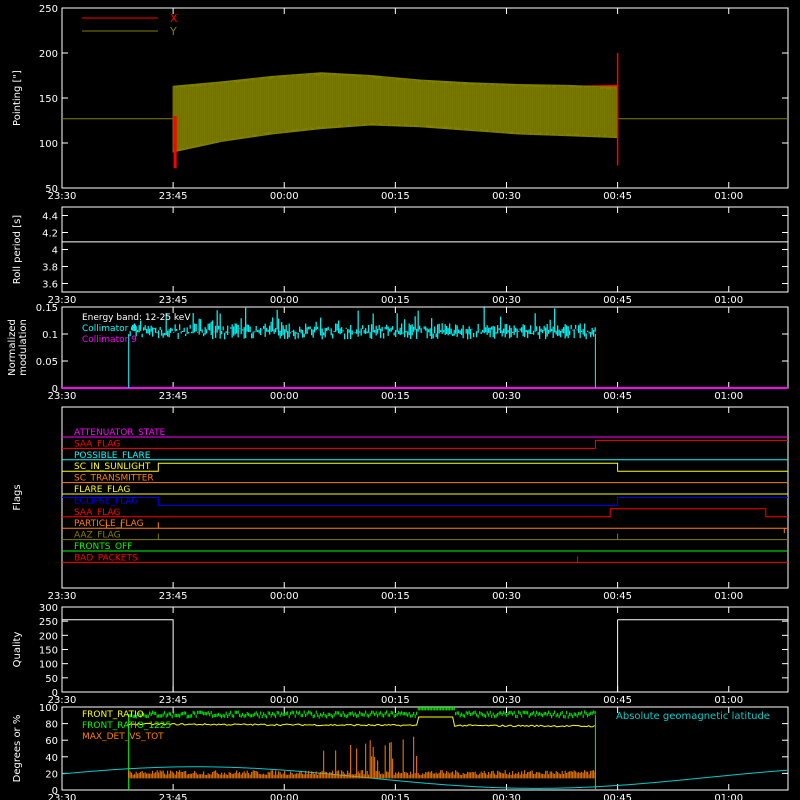  I want to click on collimator-8-series, so click(362, 323).